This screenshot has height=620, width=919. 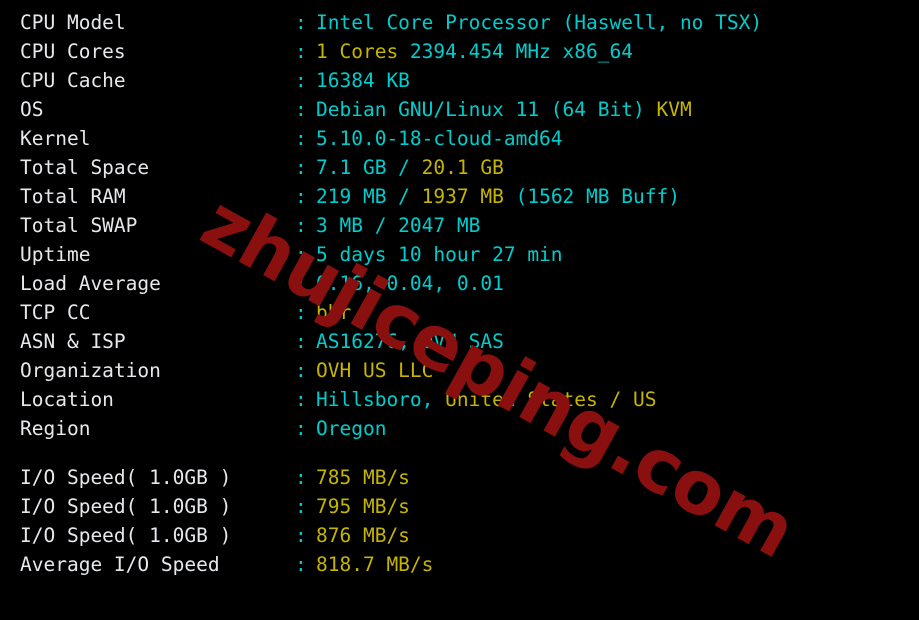 What do you see at coordinates (459, 370) in the screenshot?
I see `info-row: Organization: OVH US LLC` at bounding box center [459, 370].